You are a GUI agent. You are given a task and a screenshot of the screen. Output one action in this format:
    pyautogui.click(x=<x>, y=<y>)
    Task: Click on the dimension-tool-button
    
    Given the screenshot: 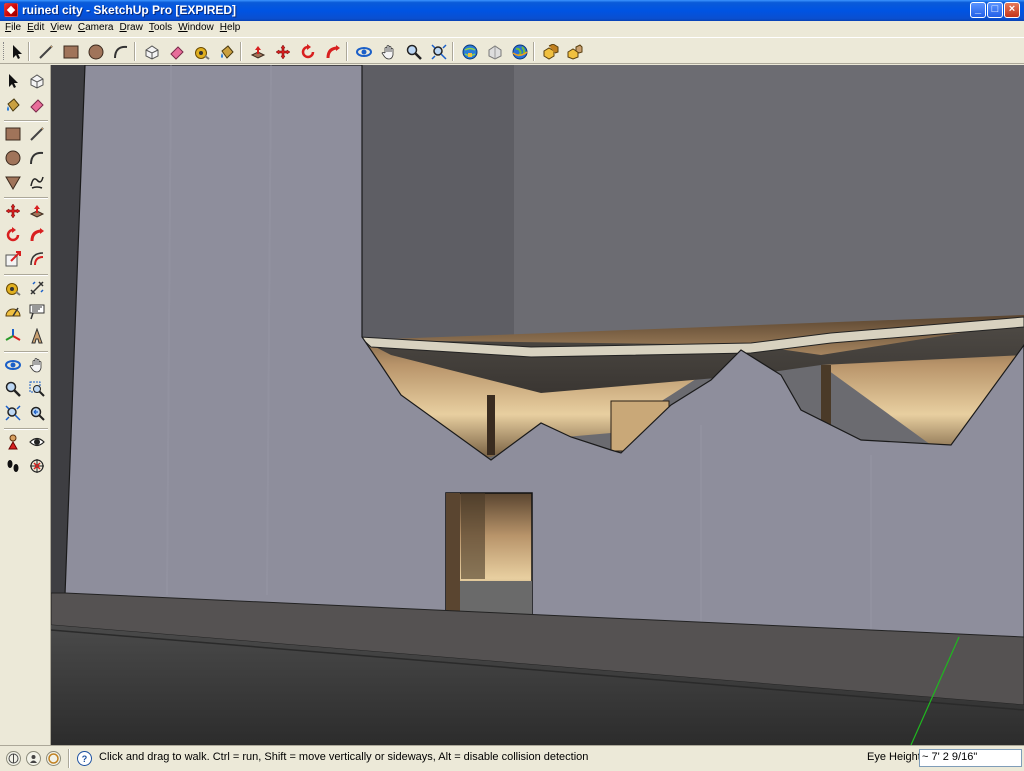 What is the action you would take?
    pyautogui.click(x=37, y=288)
    